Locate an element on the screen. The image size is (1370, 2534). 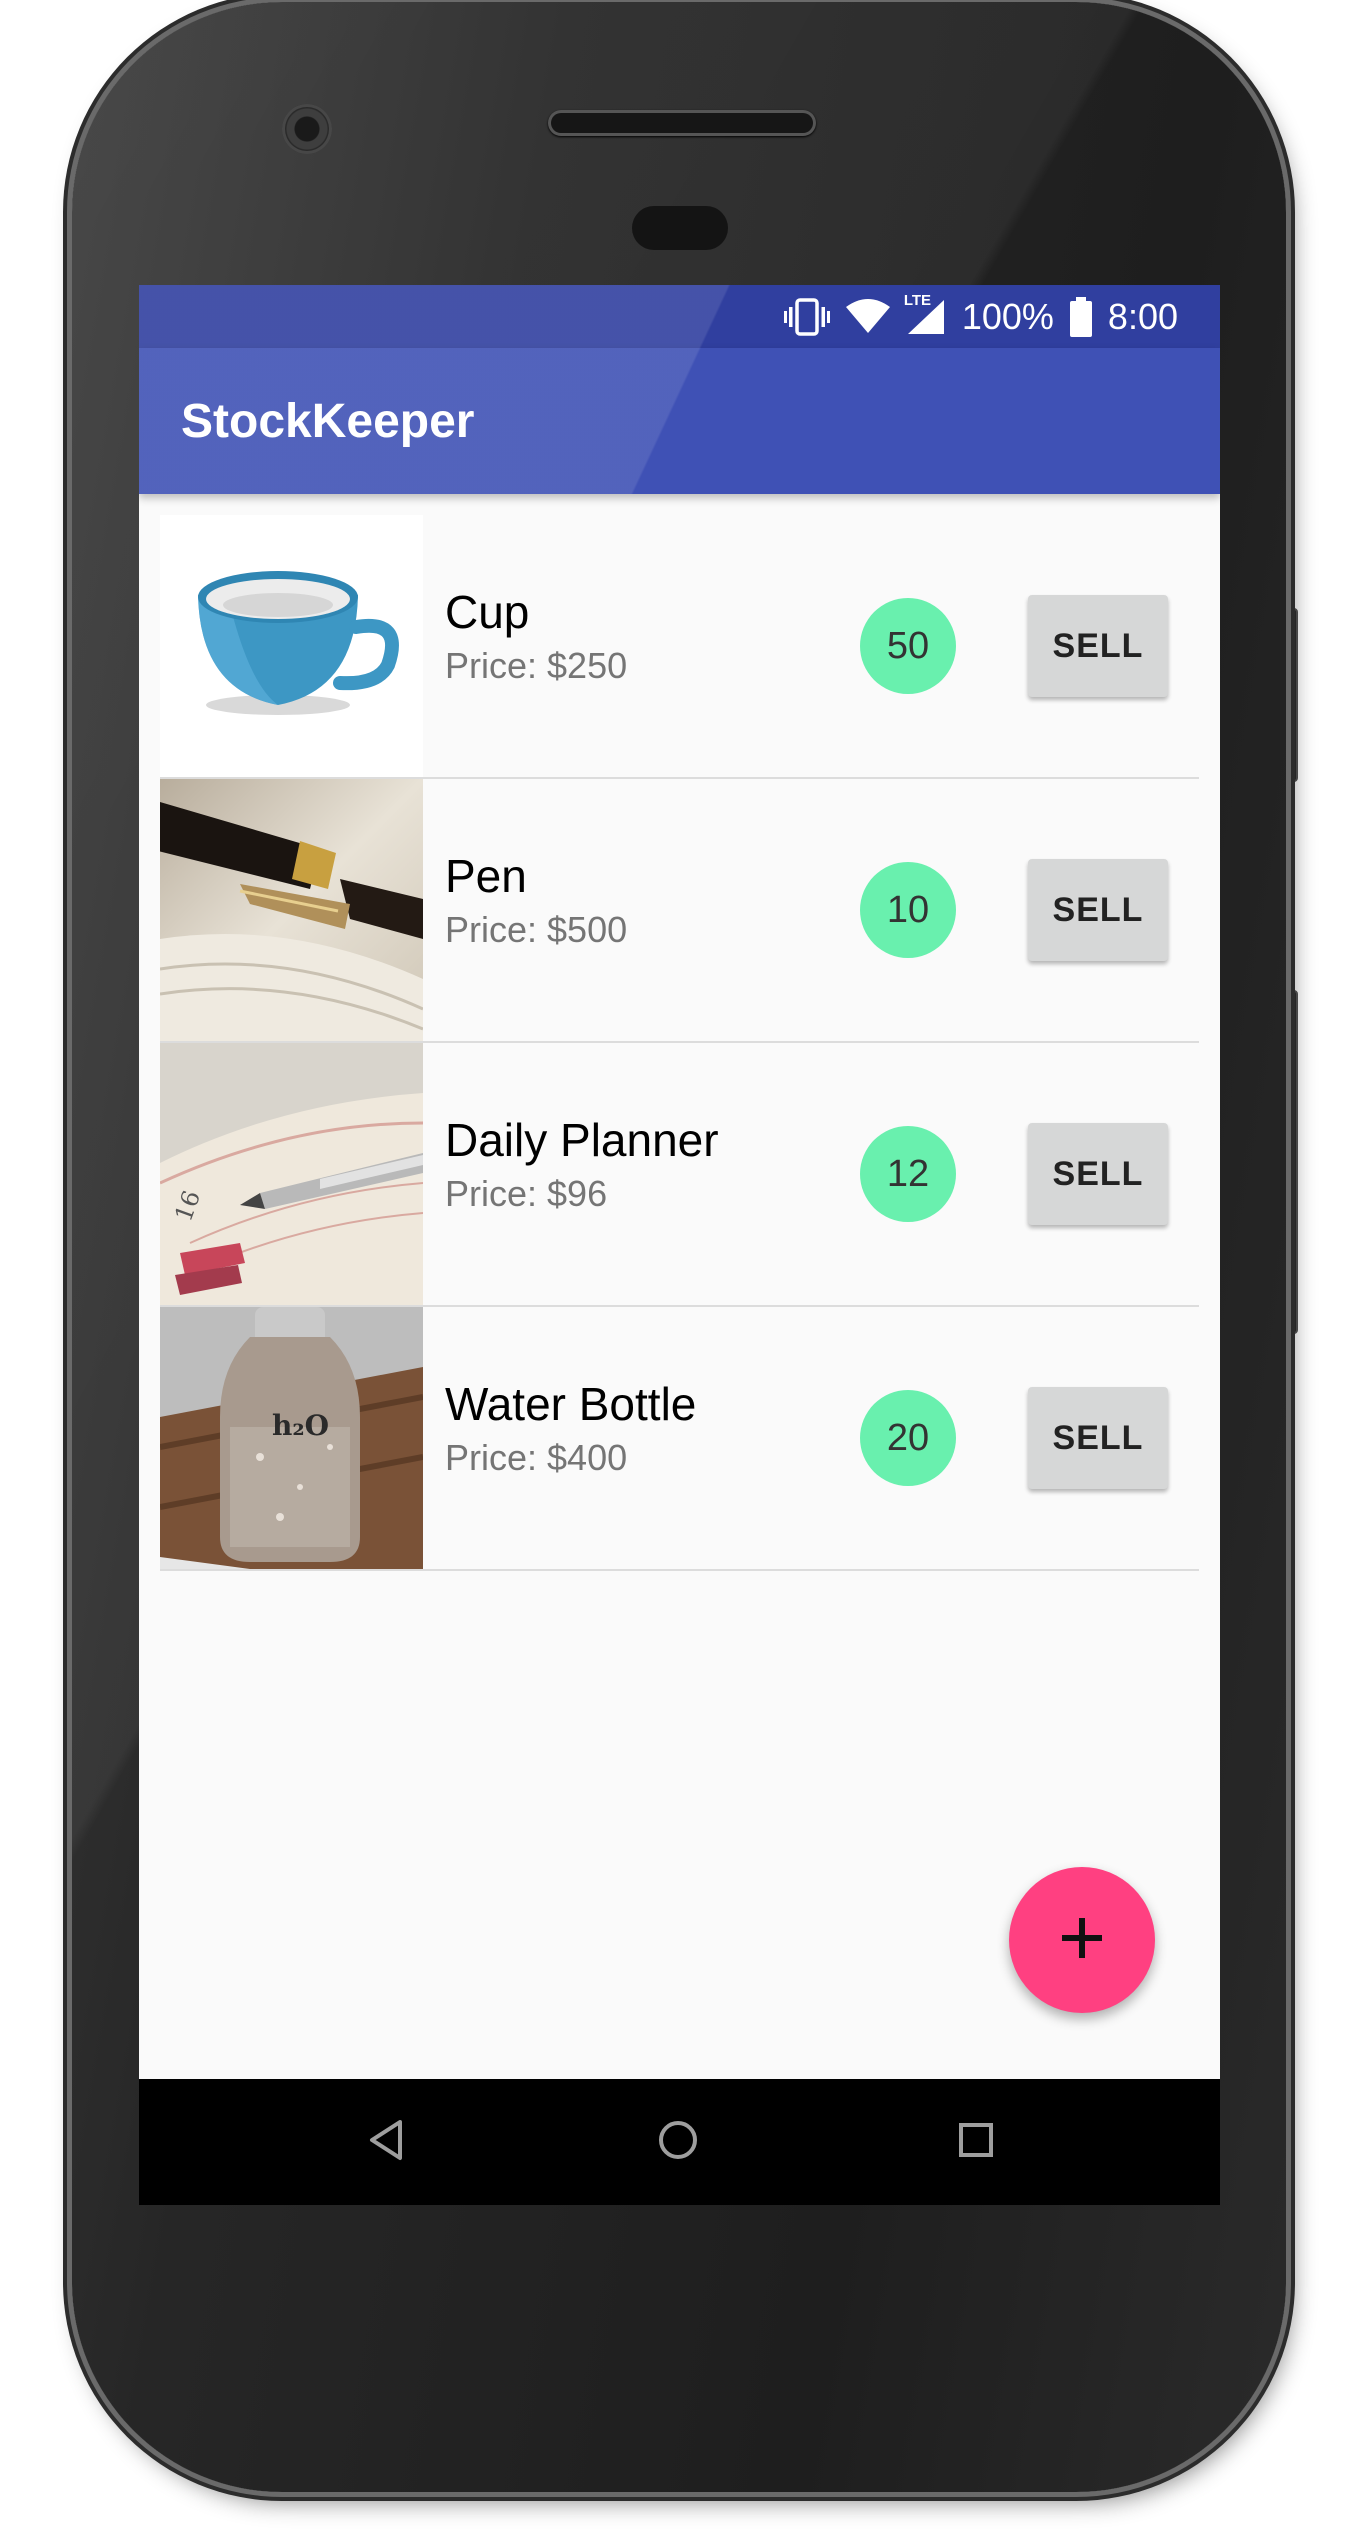
lte-label: LTE is located at coordinates (917, 300).